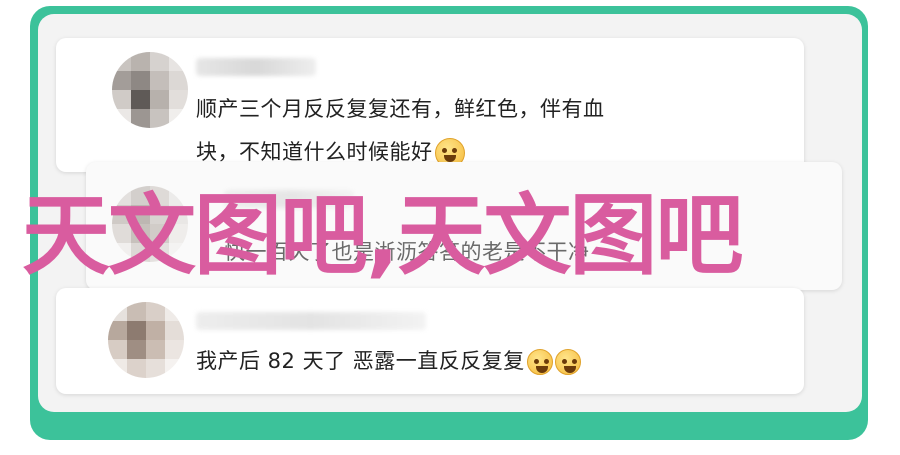 This screenshot has height=455, width=900. What do you see at coordinates (400, 109) in the screenshot?
I see `comment-text-line: 顺产三个月反反复复还有，鲜红色，伴有血` at bounding box center [400, 109].